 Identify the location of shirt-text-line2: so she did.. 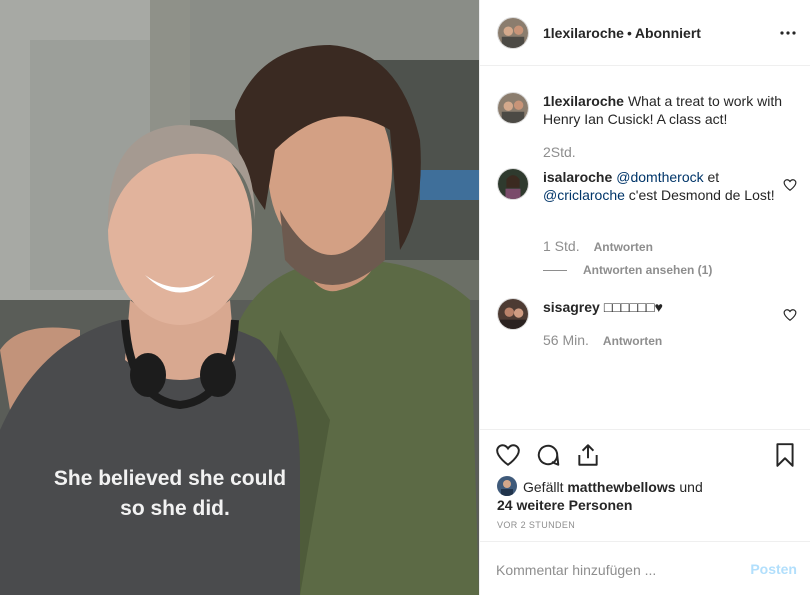
(175, 508).